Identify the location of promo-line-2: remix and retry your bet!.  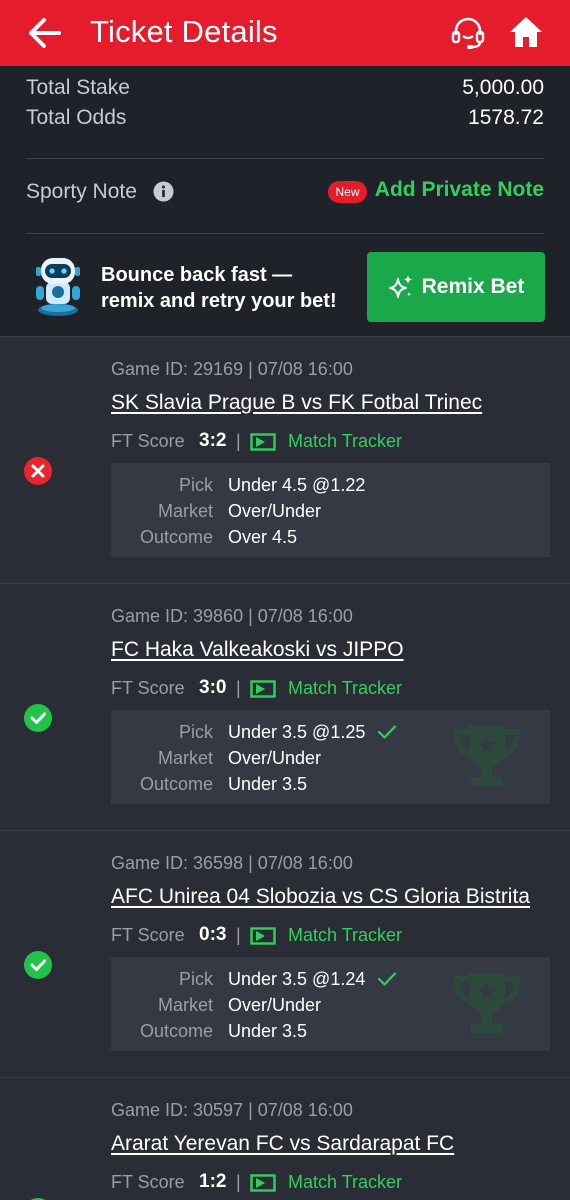
(219, 301).